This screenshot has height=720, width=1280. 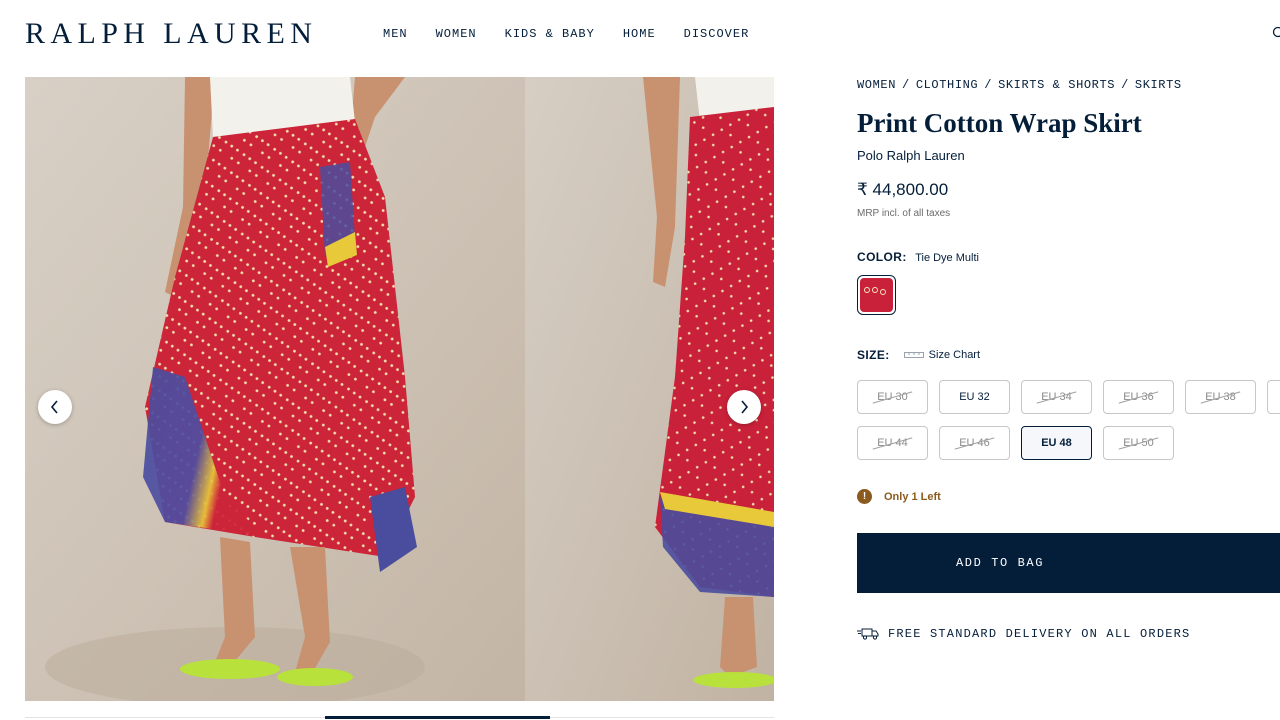 What do you see at coordinates (1158, 85) in the screenshot?
I see `breadcrumb-skirts: SKIRTS` at bounding box center [1158, 85].